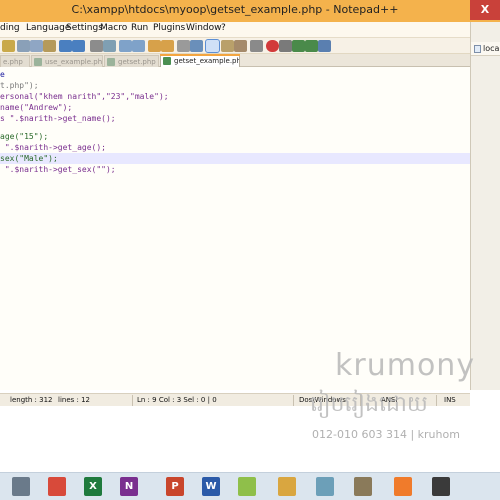  What do you see at coordinates (196, 46) in the screenshot?
I see `show-all-chars-icon` at bounding box center [196, 46].